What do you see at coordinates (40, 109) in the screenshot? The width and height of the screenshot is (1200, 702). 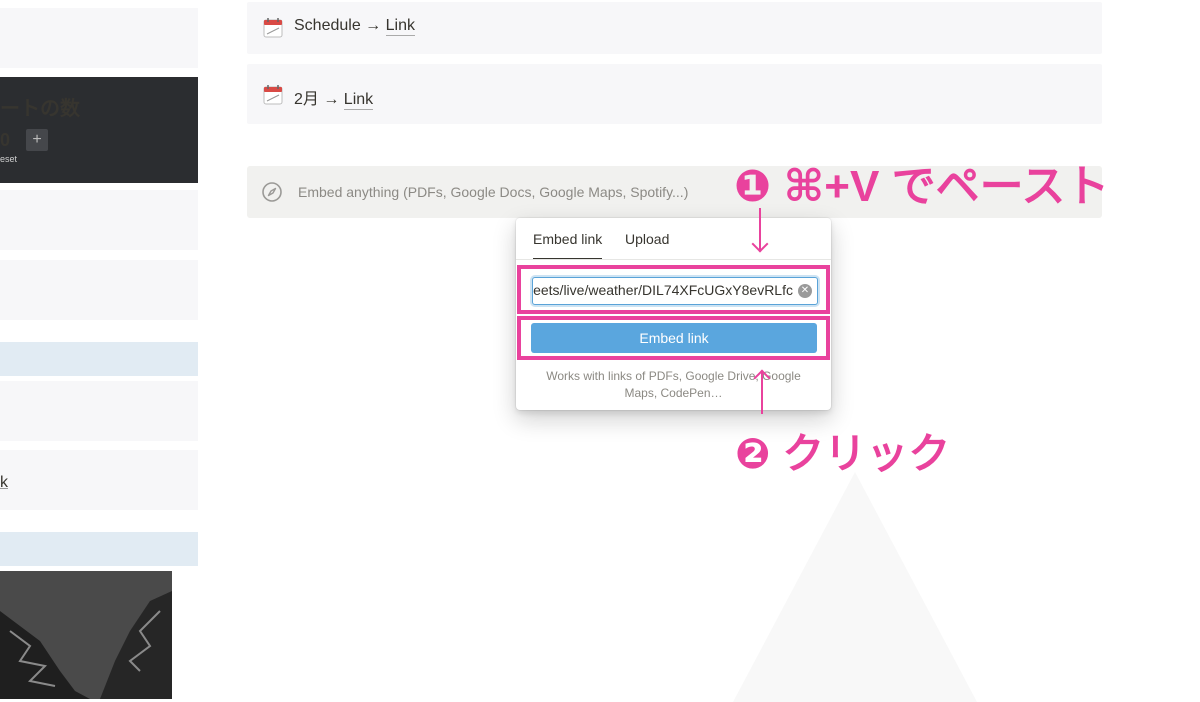 I see `counter-title: ートの数` at bounding box center [40, 109].